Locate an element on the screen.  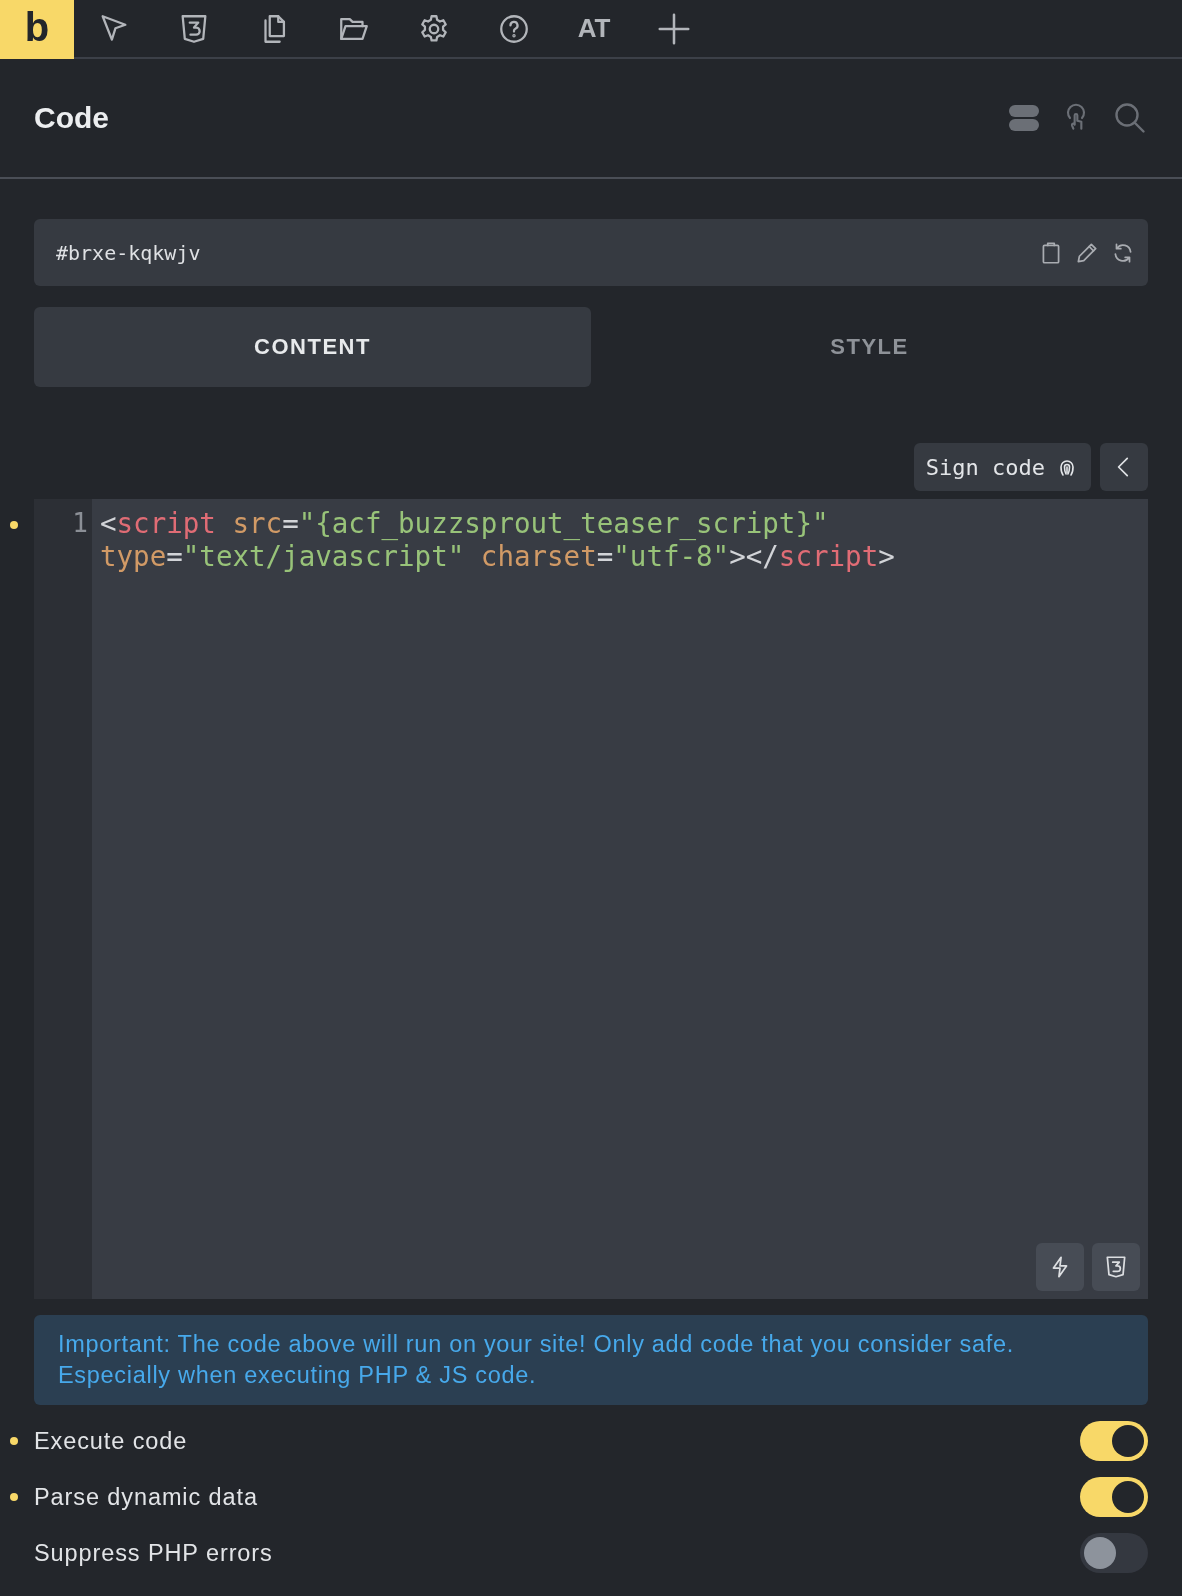
setting-label: Execute code is located at coordinates (111, 1441).